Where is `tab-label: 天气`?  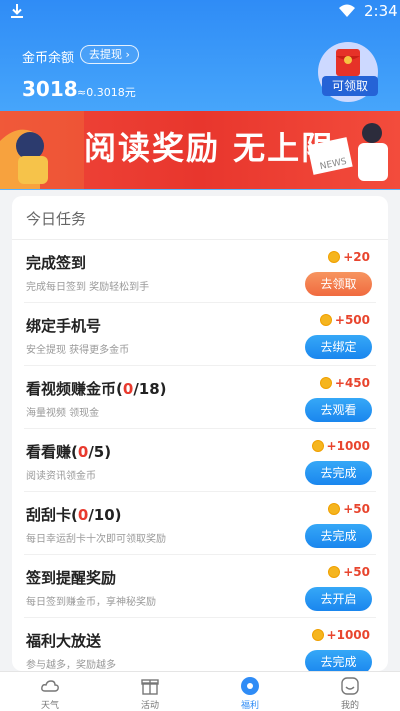
tab-label: 天气 is located at coordinates (49, 706).